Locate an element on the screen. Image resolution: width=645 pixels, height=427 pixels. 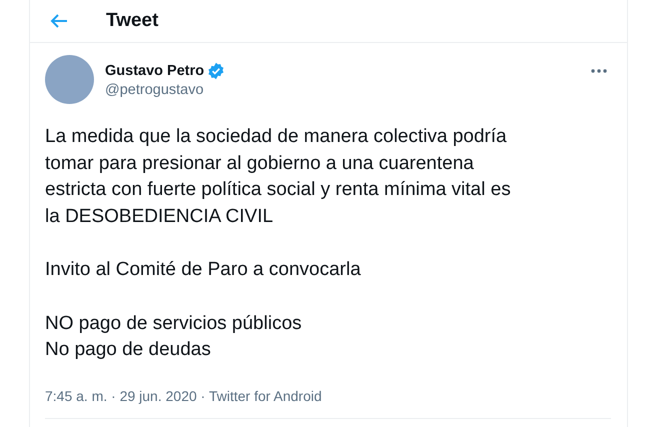
author-name: Gustavo Petro is located at coordinates (154, 70).